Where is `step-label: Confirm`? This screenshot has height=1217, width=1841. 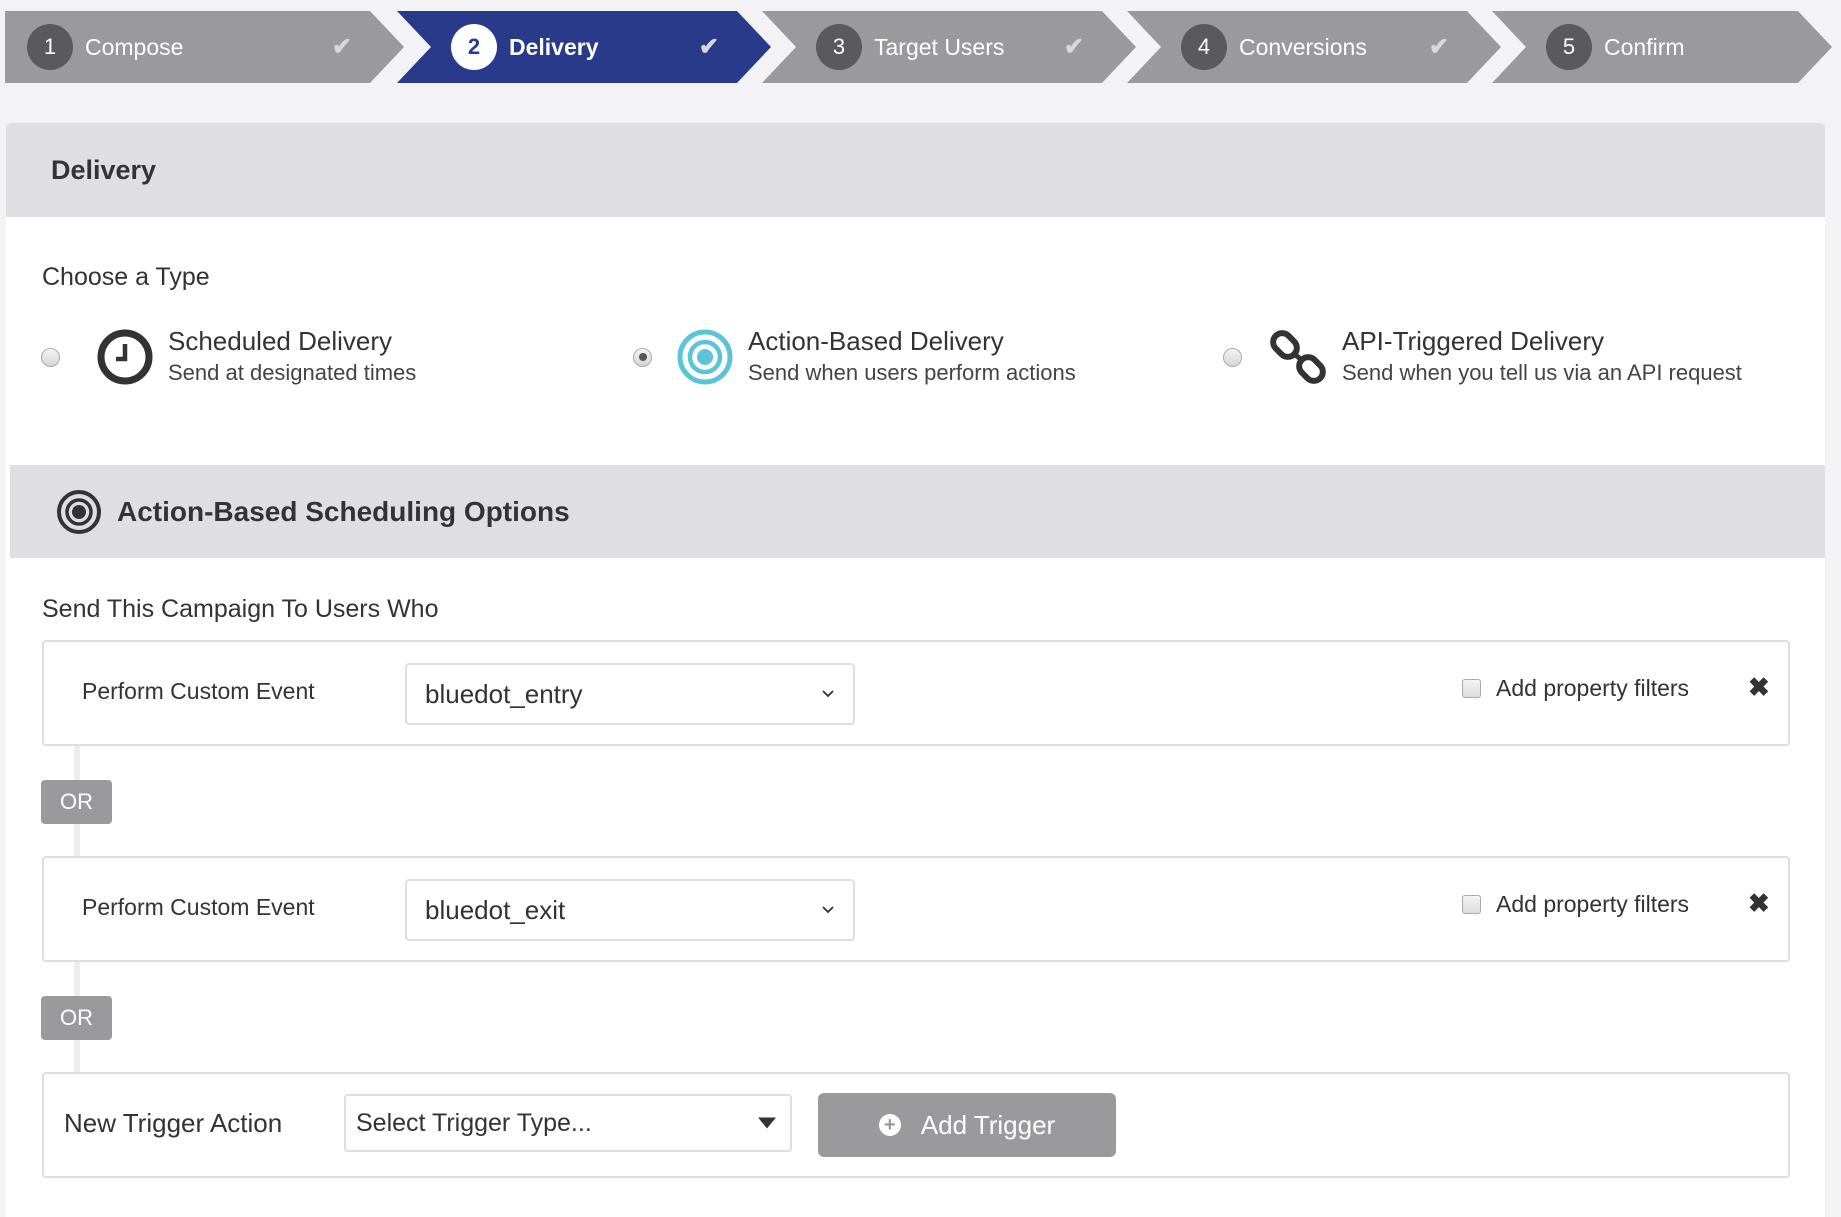 step-label: Confirm is located at coordinates (1644, 46).